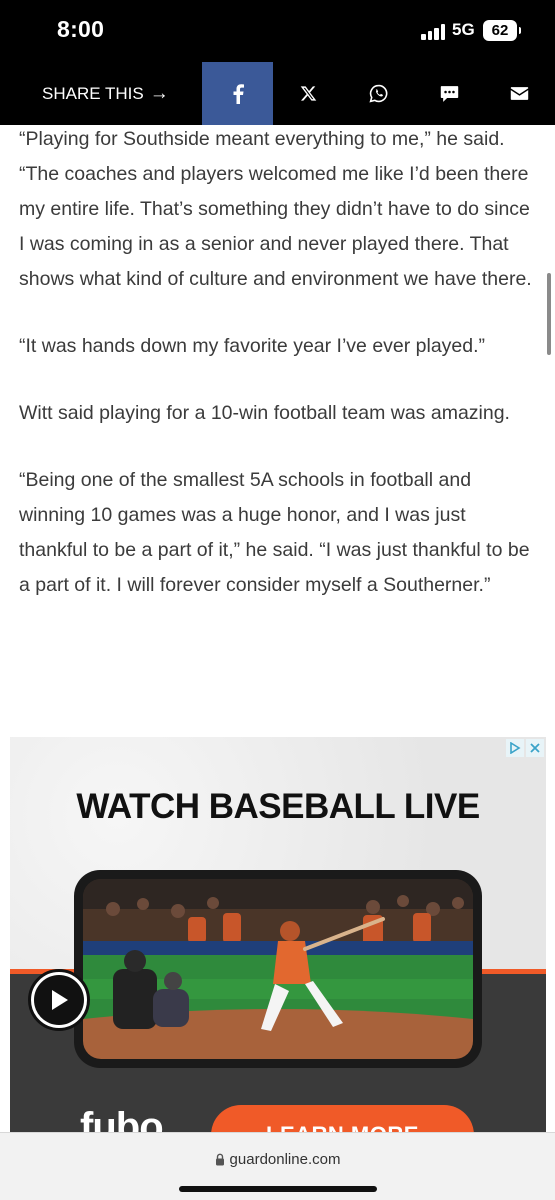  What do you see at coordinates (277, 31) in the screenshot?
I see `status-bar: 8:00 5G 62` at bounding box center [277, 31].